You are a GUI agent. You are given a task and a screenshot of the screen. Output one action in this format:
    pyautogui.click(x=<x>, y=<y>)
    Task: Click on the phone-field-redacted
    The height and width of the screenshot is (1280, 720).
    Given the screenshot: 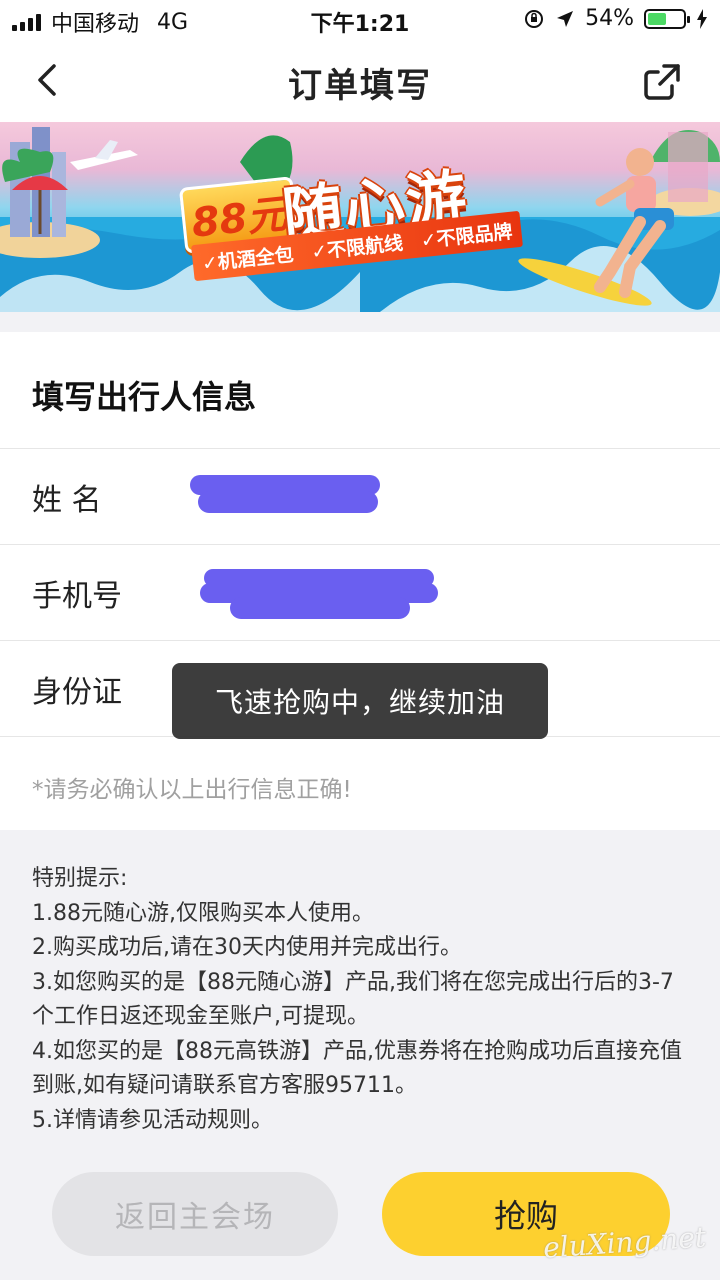 What is the action you would take?
    pyautogui.click(x=315, y=593)
    